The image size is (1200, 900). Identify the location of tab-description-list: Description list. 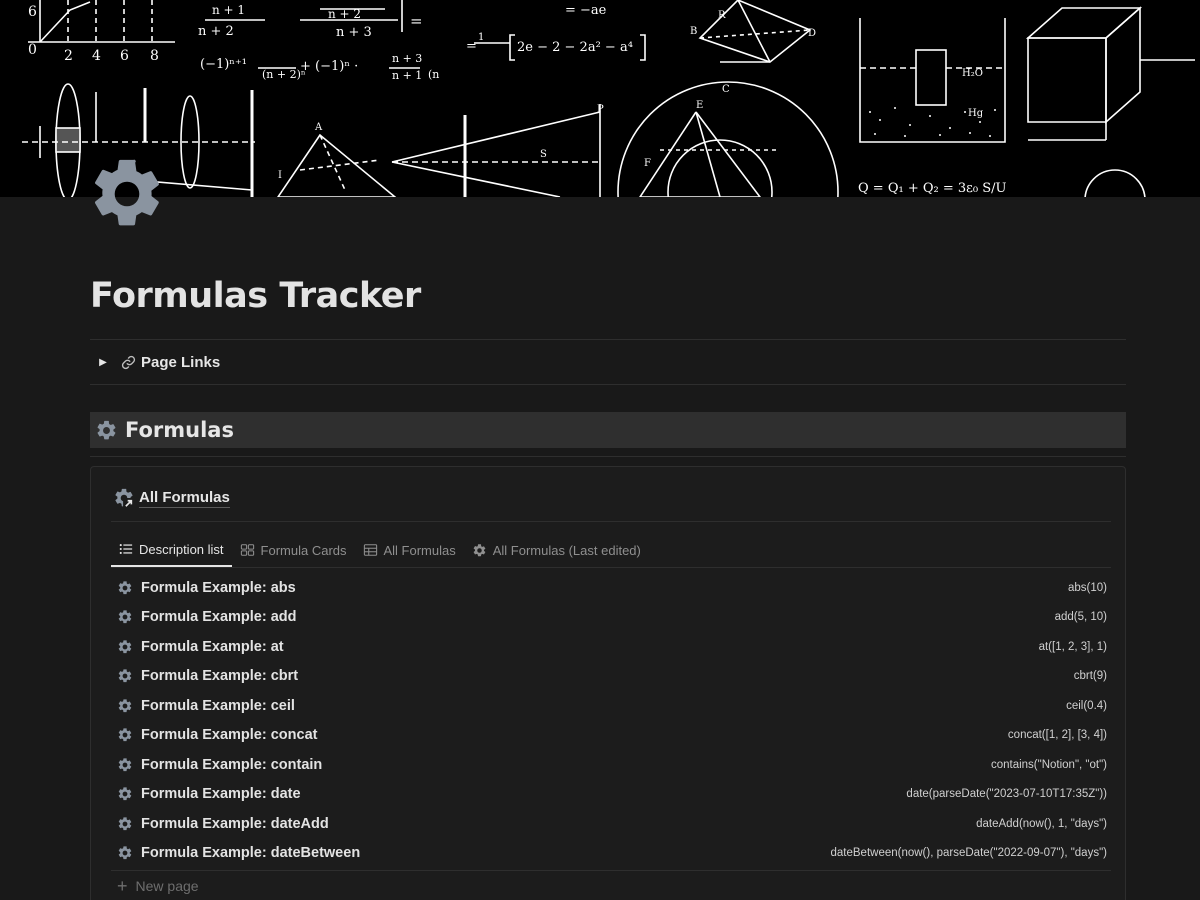
(171, 550).